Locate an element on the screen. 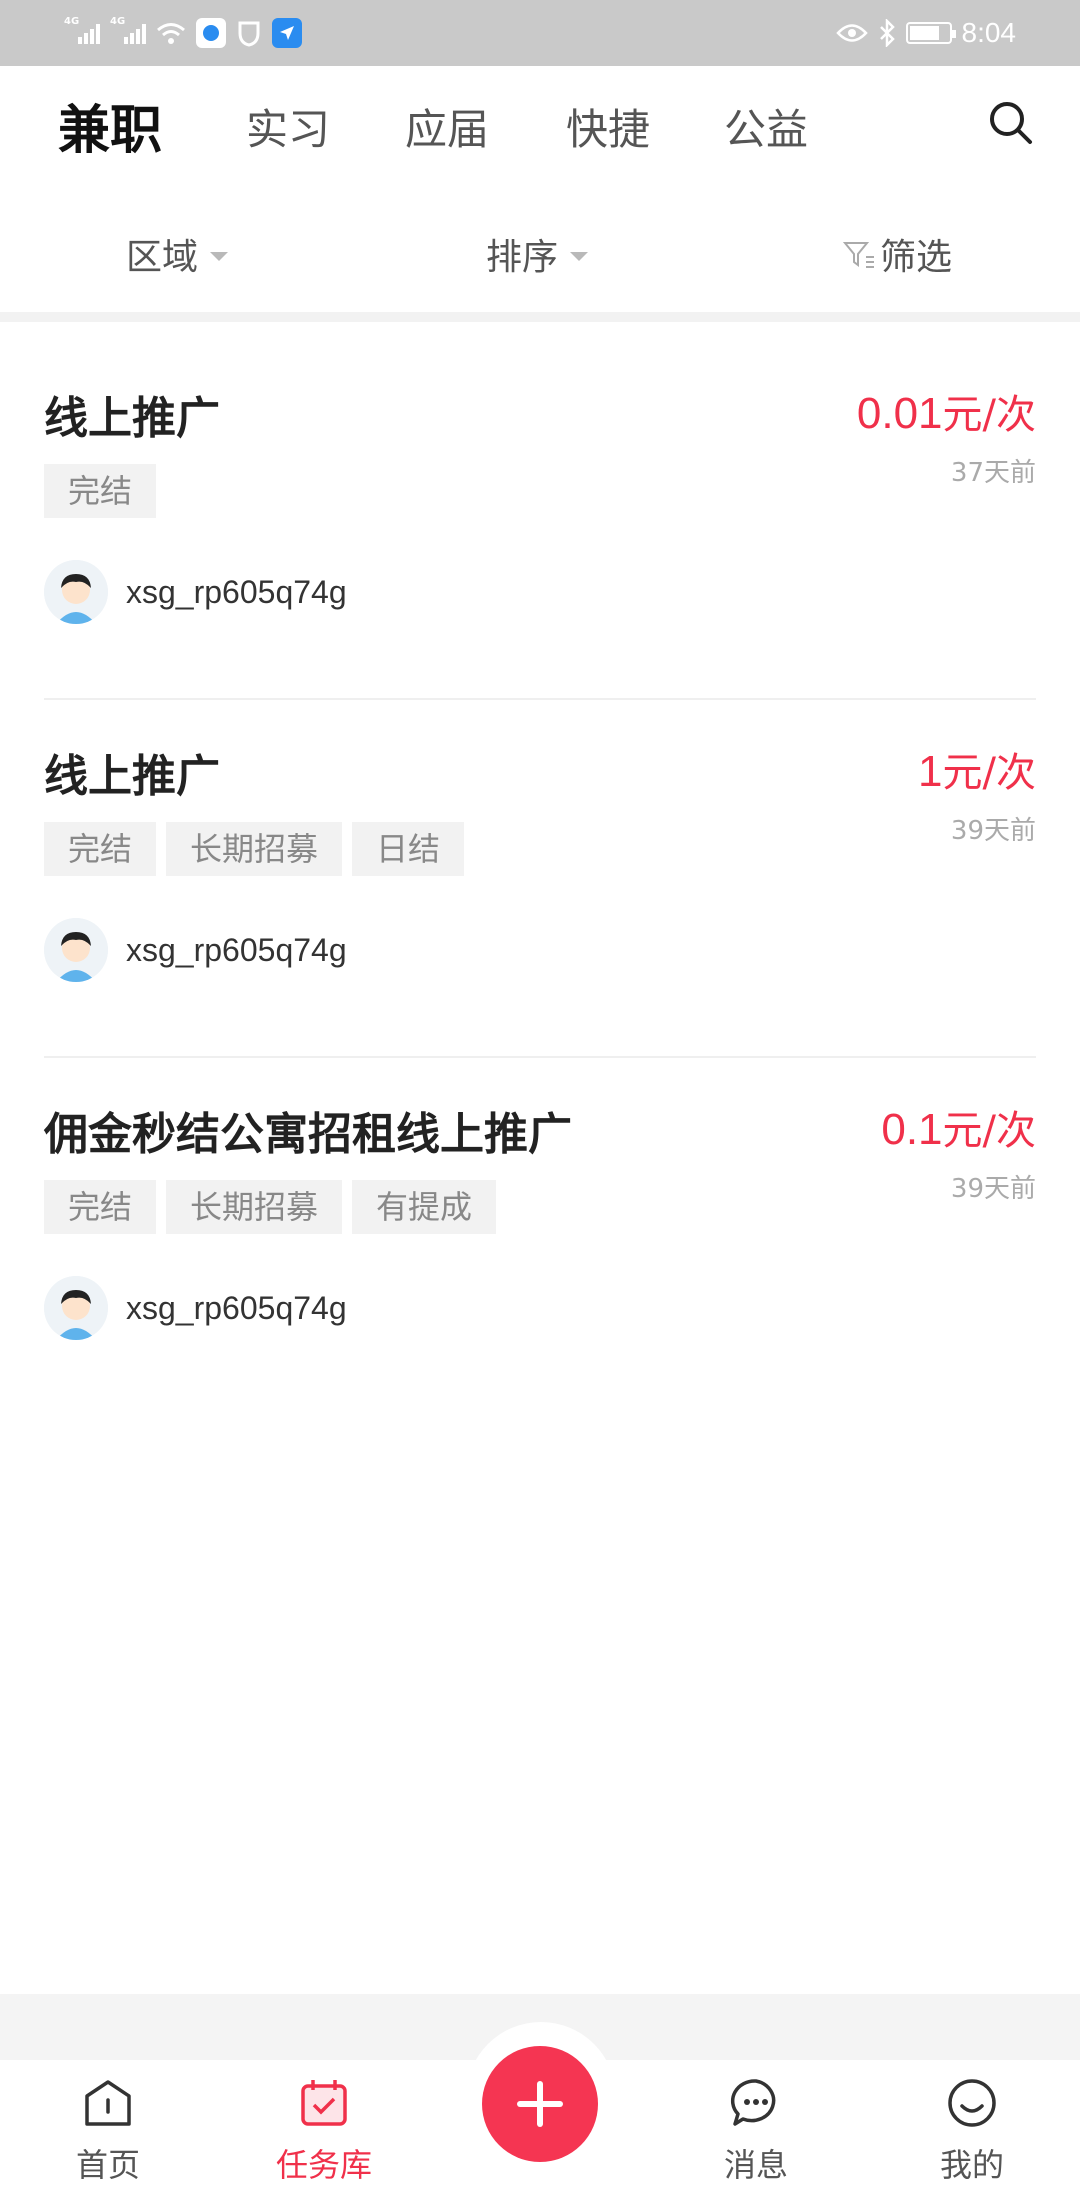 This screenshot has width=1080, height=2204. job-tags: 完结 长期招募 有提成 is located at coordinates (270, 1207).